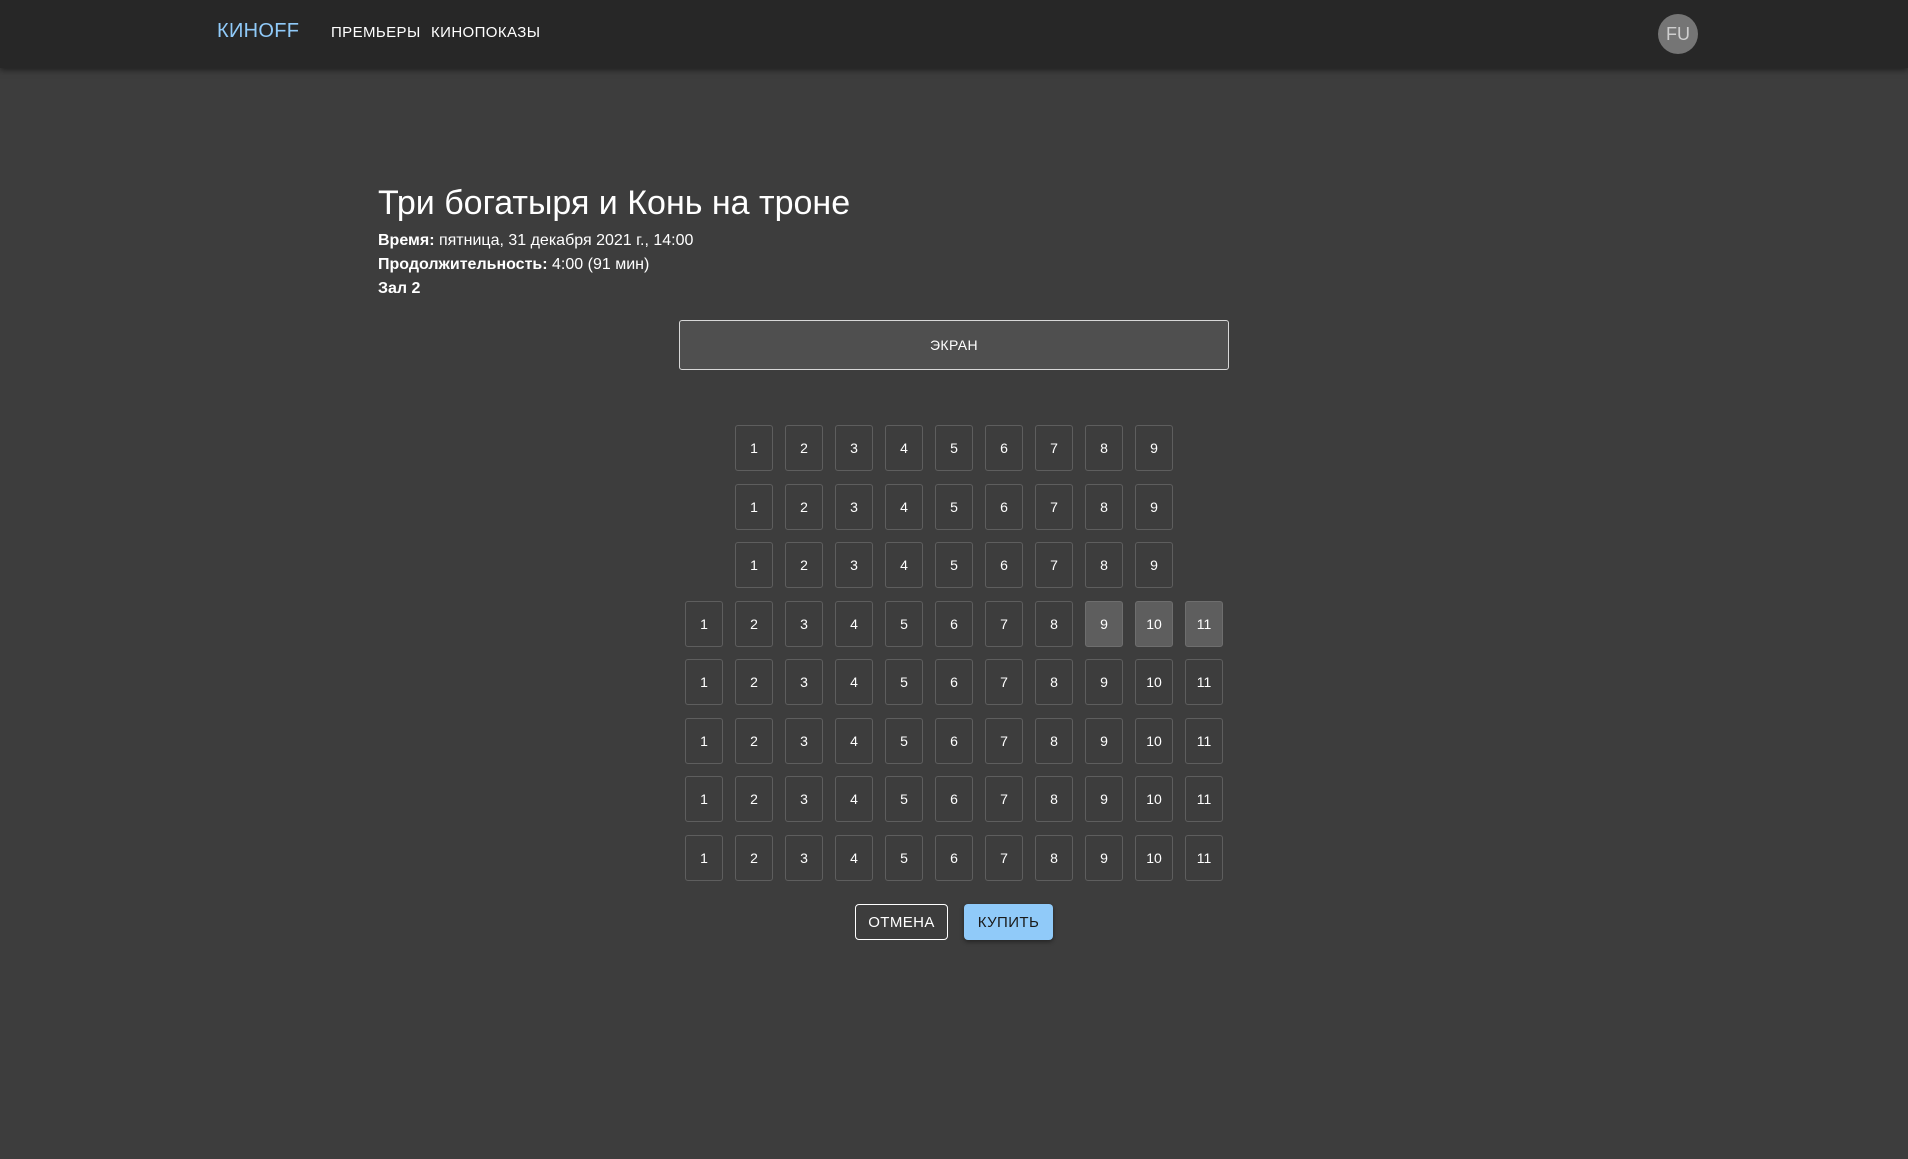 The height and width of the screenshot is (1159, 1908). Describe the element at coordinates (376, 32) in the screenshot. I see `nav-premieres: ПРЕМЬЕРЫ` at that location.